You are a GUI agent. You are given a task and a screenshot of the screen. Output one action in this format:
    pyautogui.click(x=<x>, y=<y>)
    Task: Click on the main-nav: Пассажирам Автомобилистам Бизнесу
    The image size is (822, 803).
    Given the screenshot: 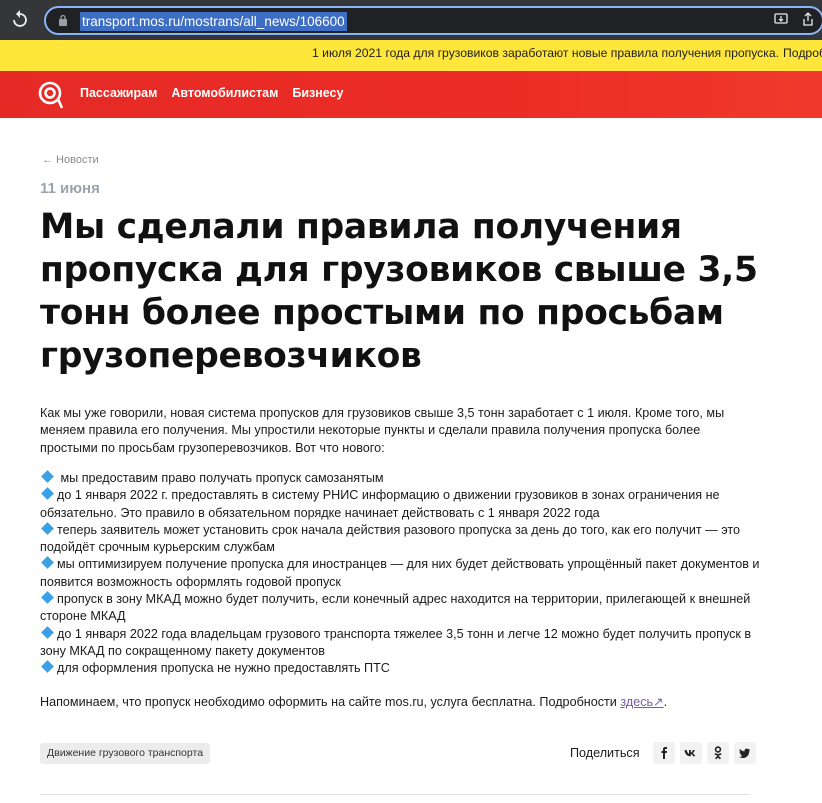 What is the action you would take?
    pyautogui.click(x=211, y=93)
    